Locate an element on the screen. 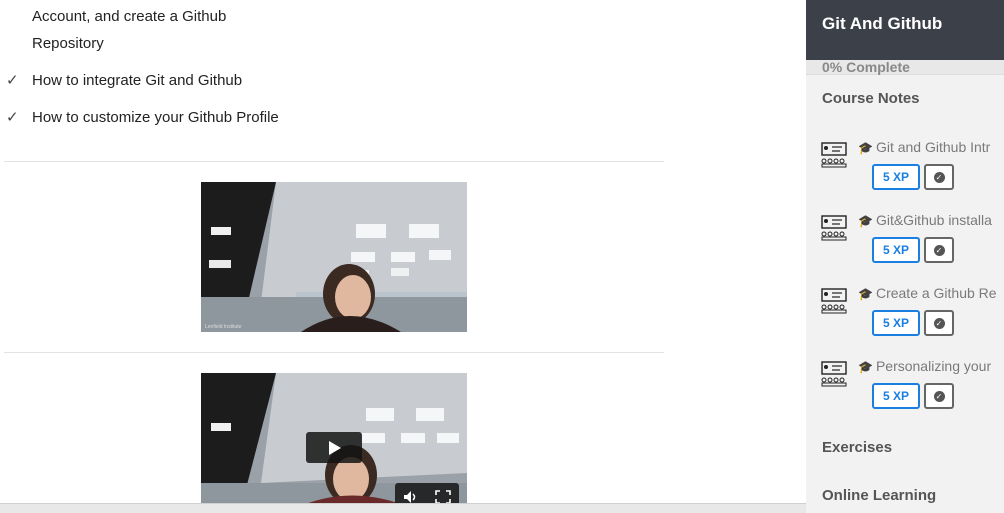 This screenshot has width=1004, height=513. sidebar-header: Git And Github is located at coordinates (905, 30).